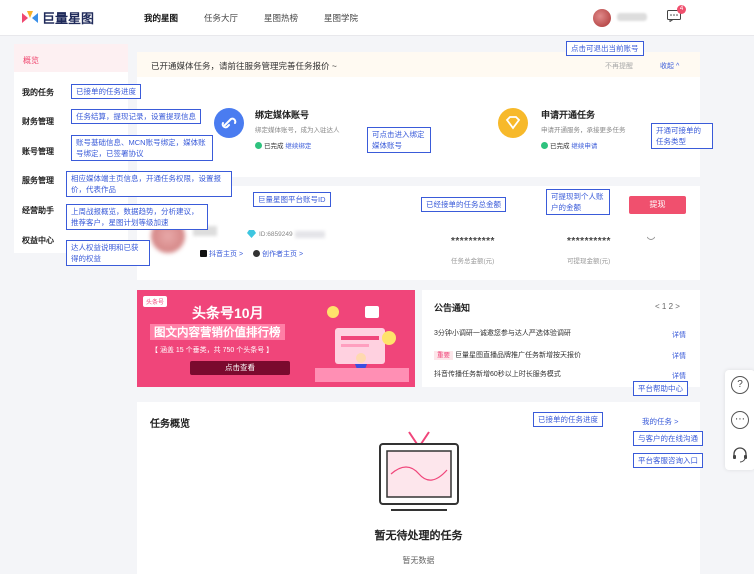 The image size is (754, 574). What do you see at coordinates (292, 199) in the screenshot?
I see `callout-platform-id: 巨量星图平台账号ID` at bounding box center [292, 199].